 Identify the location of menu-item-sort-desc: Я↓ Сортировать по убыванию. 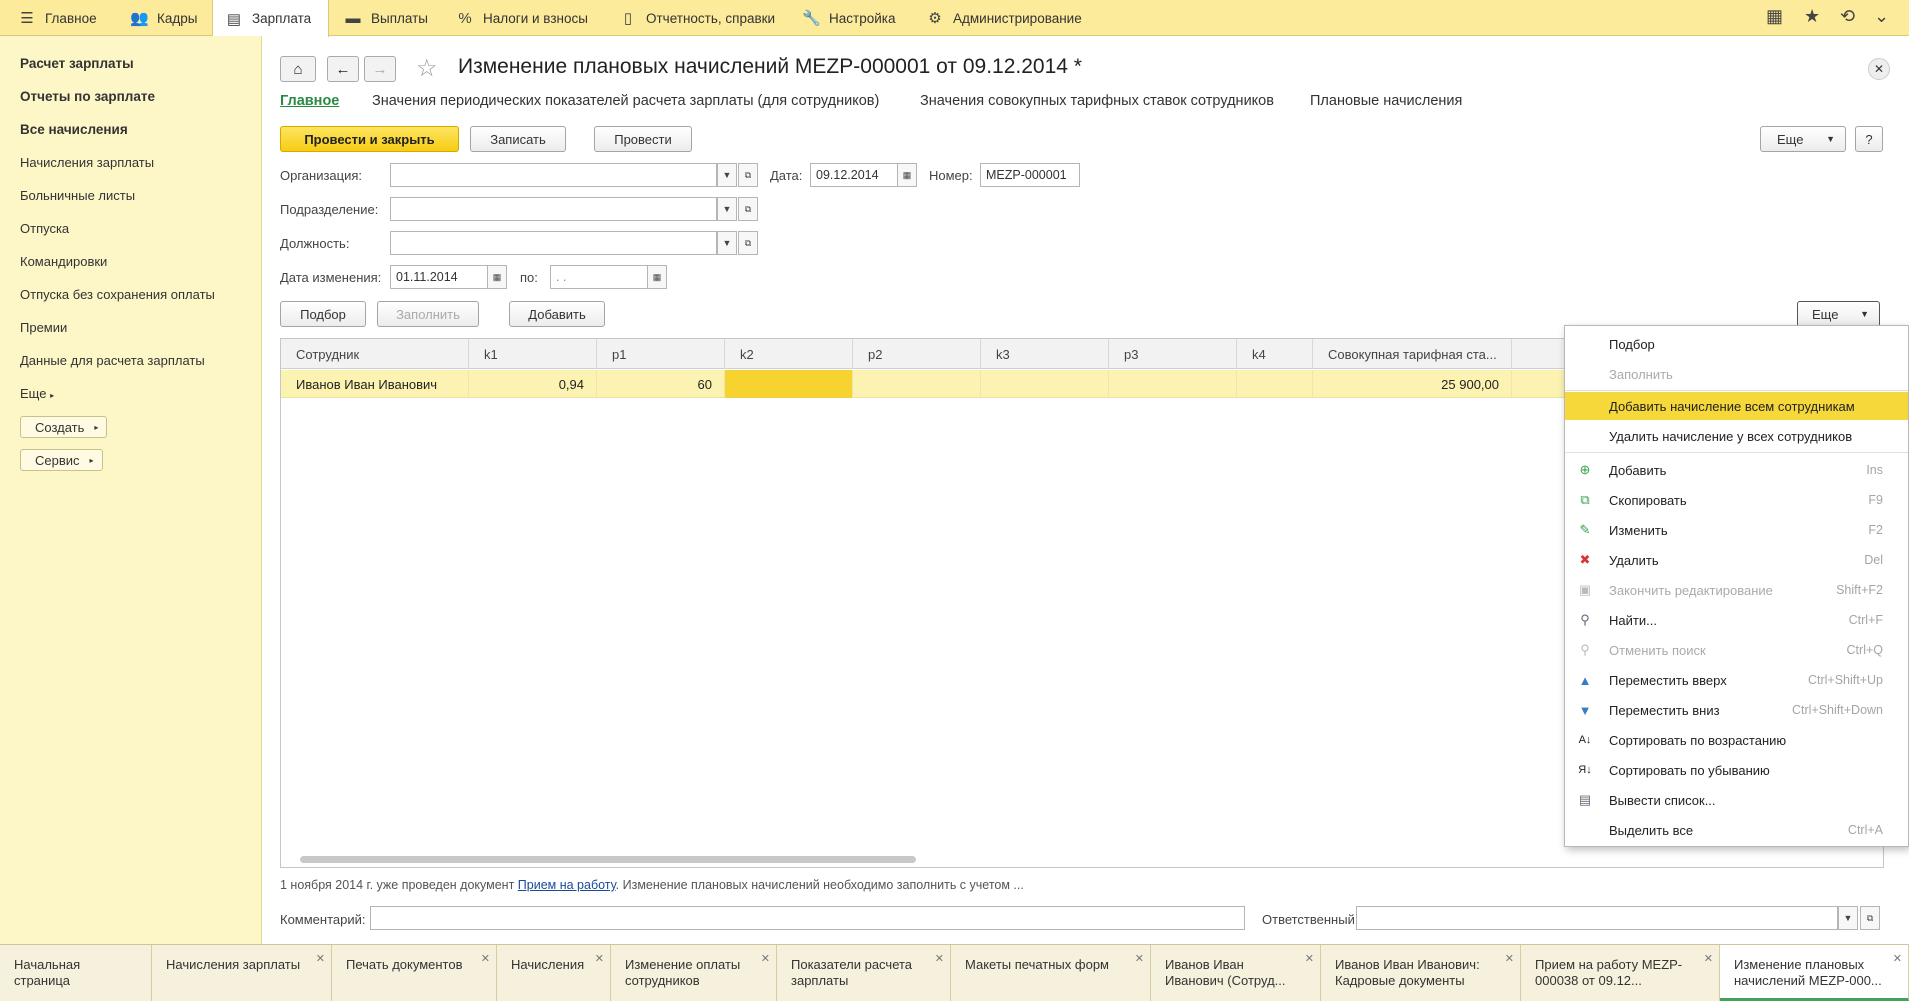
(1736, 770).